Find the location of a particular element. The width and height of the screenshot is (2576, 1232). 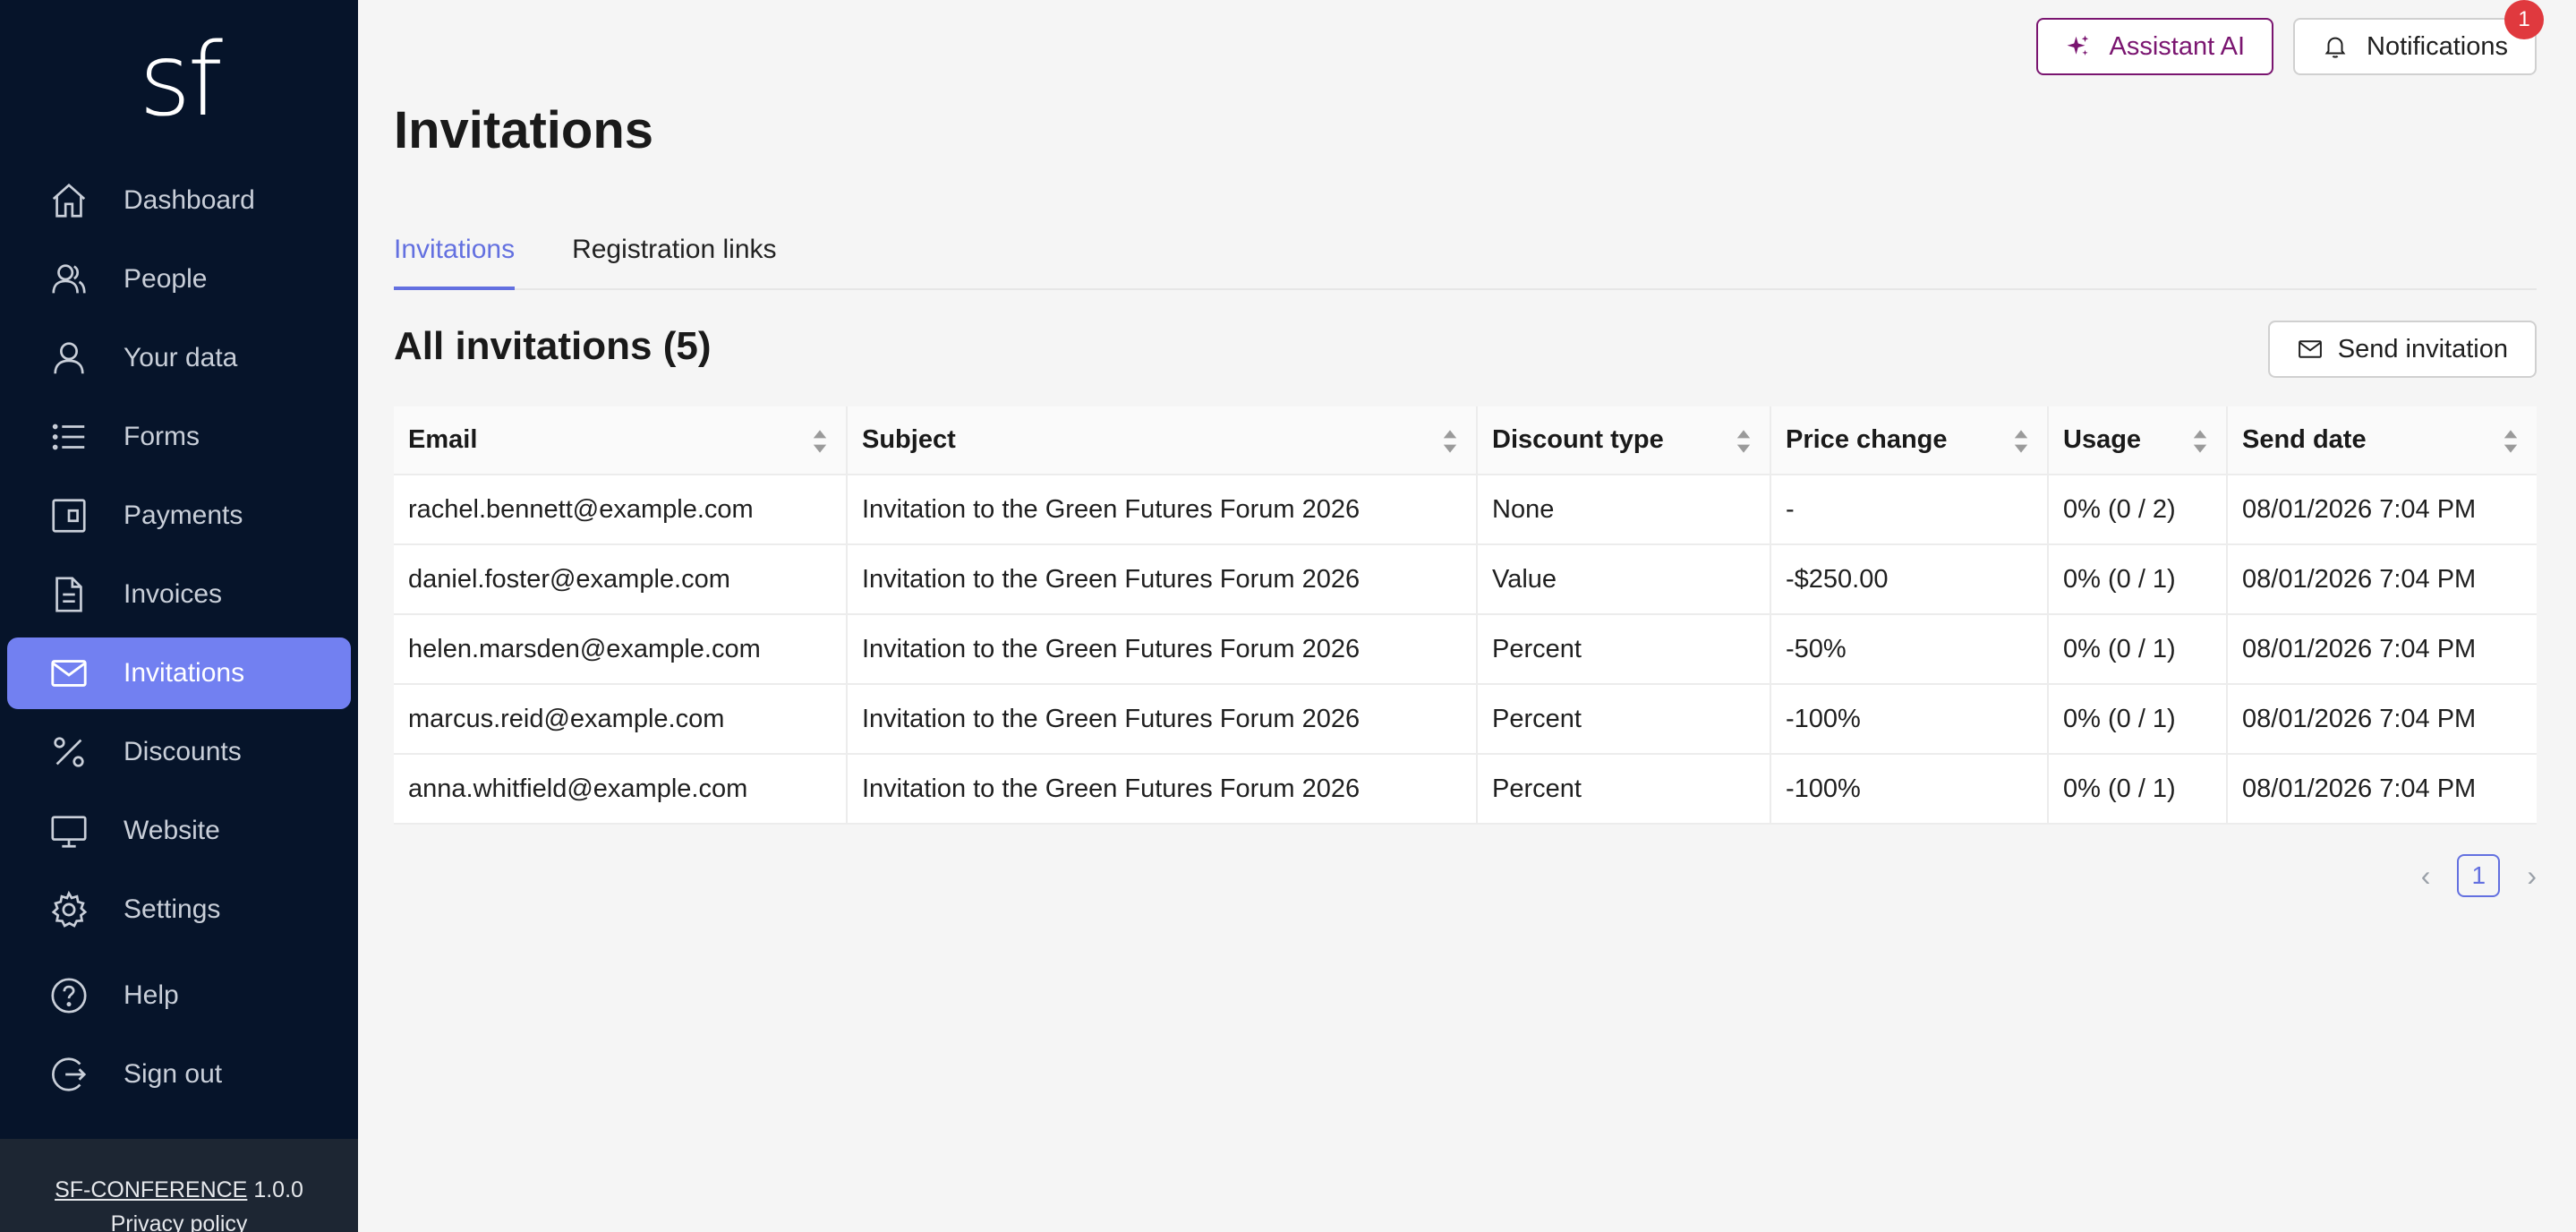

sidebar-item-label: Settings is located at coordinates (172, 909).